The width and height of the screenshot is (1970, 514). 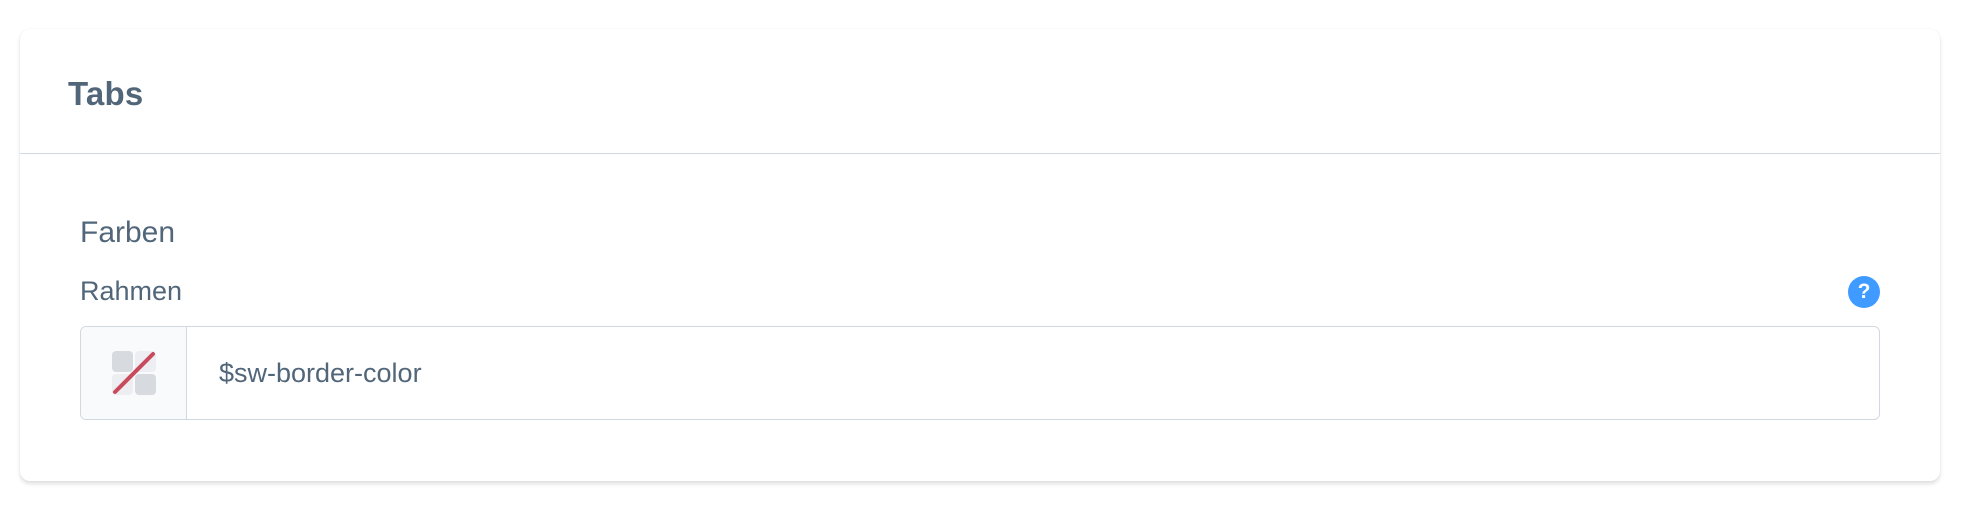 I want to click on transparent-color-icon, so click(x=133, y=373).